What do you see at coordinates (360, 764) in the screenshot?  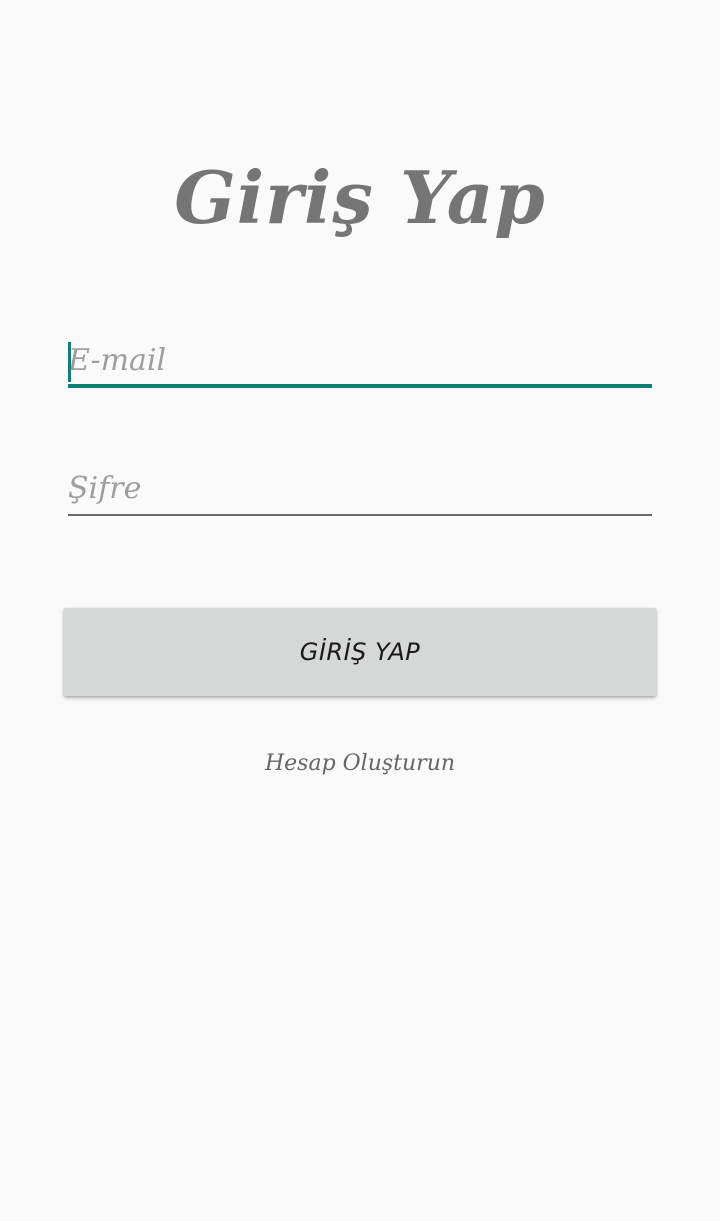 I see `create-account-link: Hesap Oluşturun` at bounding box center [360, 764].